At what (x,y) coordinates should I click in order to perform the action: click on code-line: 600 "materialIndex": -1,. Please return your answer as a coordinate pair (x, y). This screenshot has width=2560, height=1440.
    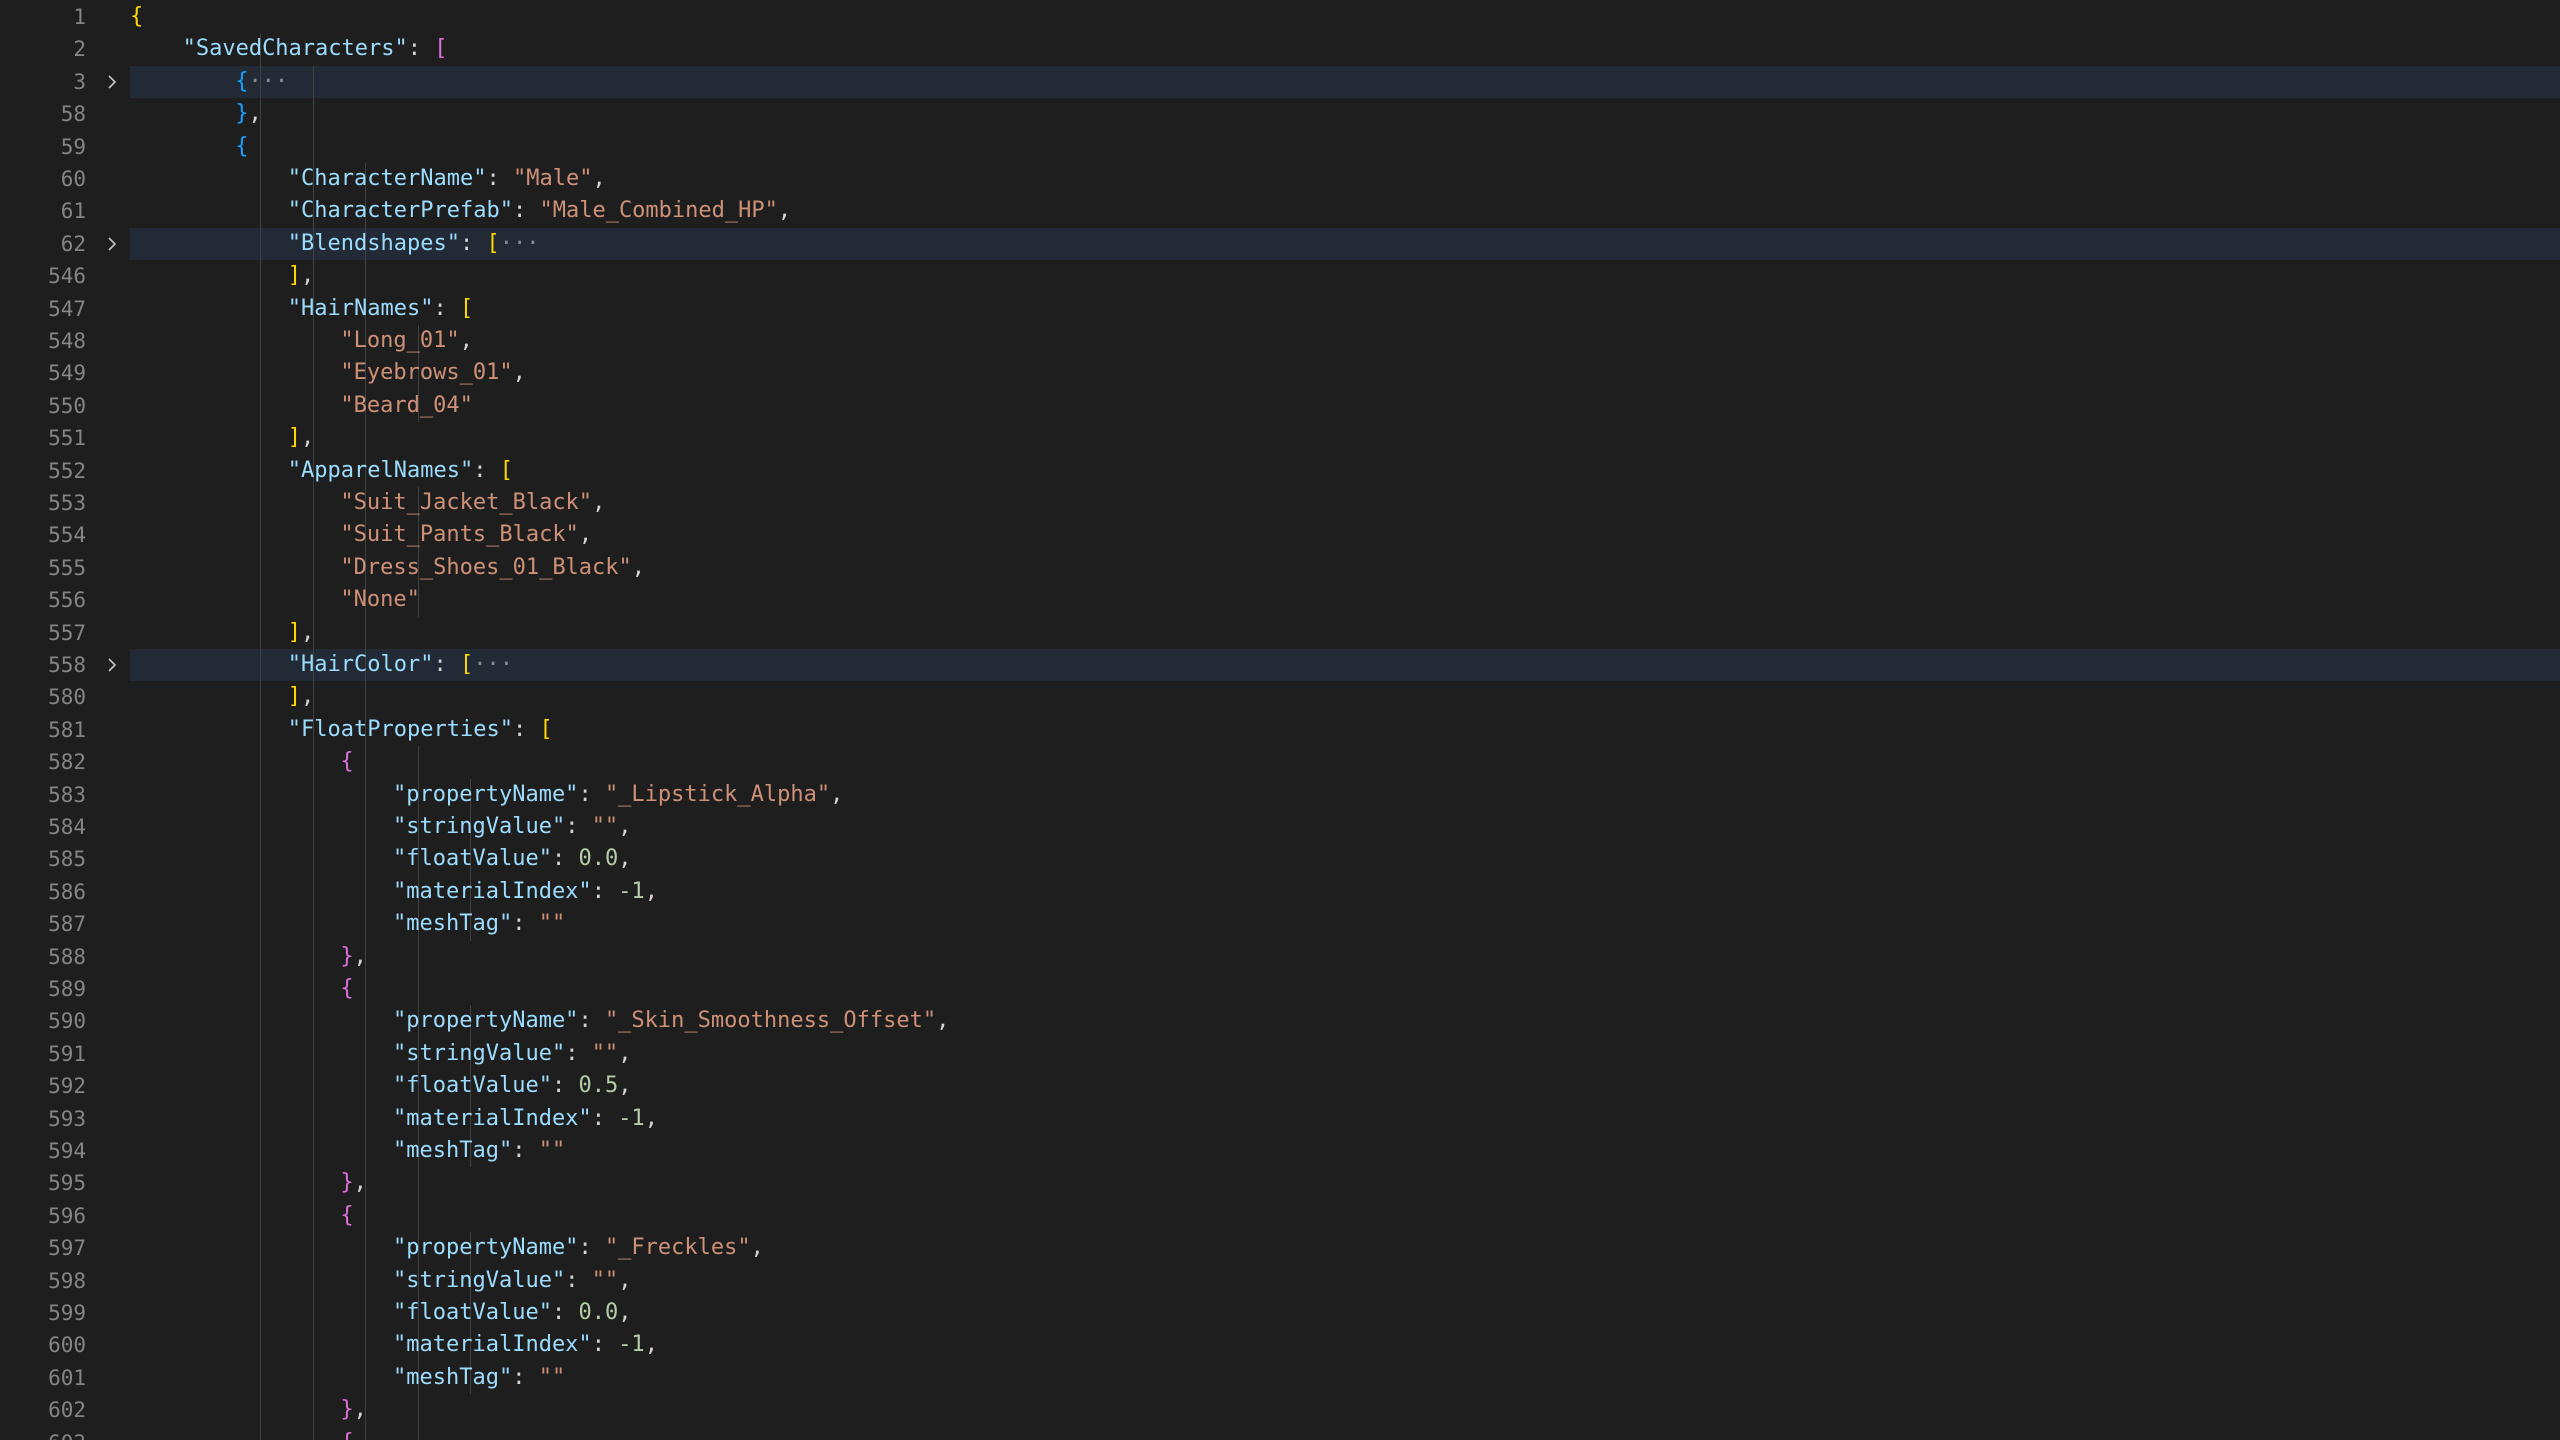
    Looking at the image, I should click on (1280, 1345).